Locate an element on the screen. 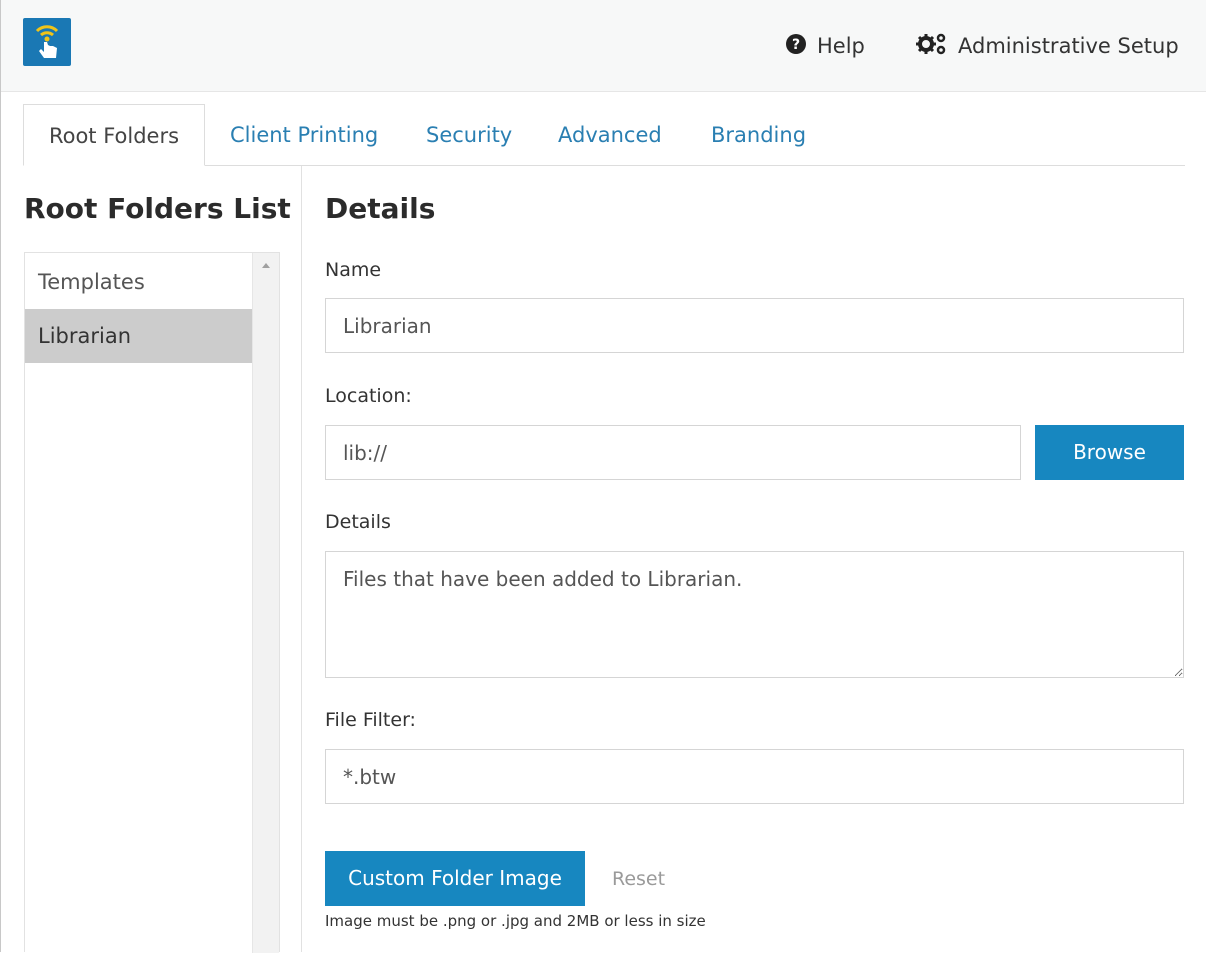 Image resolution: width=1206 pixels, height=953 pixels. list-item-librarian: Librarian is located at coordinates (139, 336).